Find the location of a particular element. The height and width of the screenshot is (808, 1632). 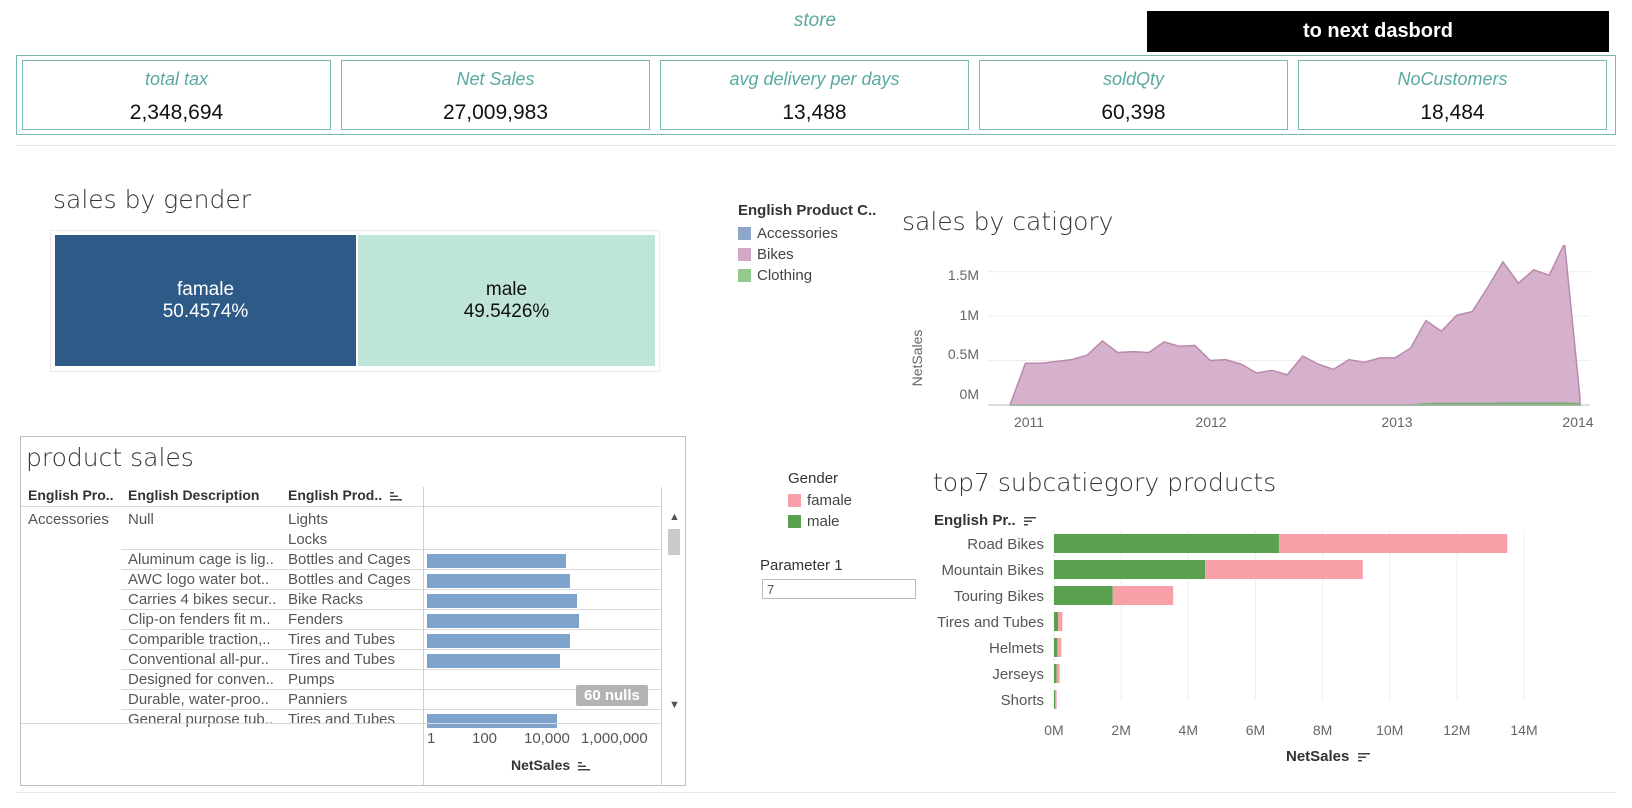

y-tick-label: 1M is located at coordinates (969, 315).